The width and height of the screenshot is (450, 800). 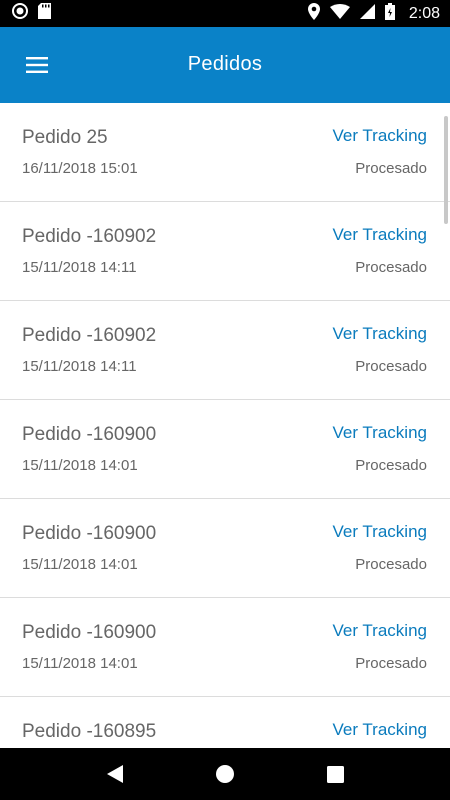 I want to click on app-bar: Pedidos, so click(x=225, y=65).